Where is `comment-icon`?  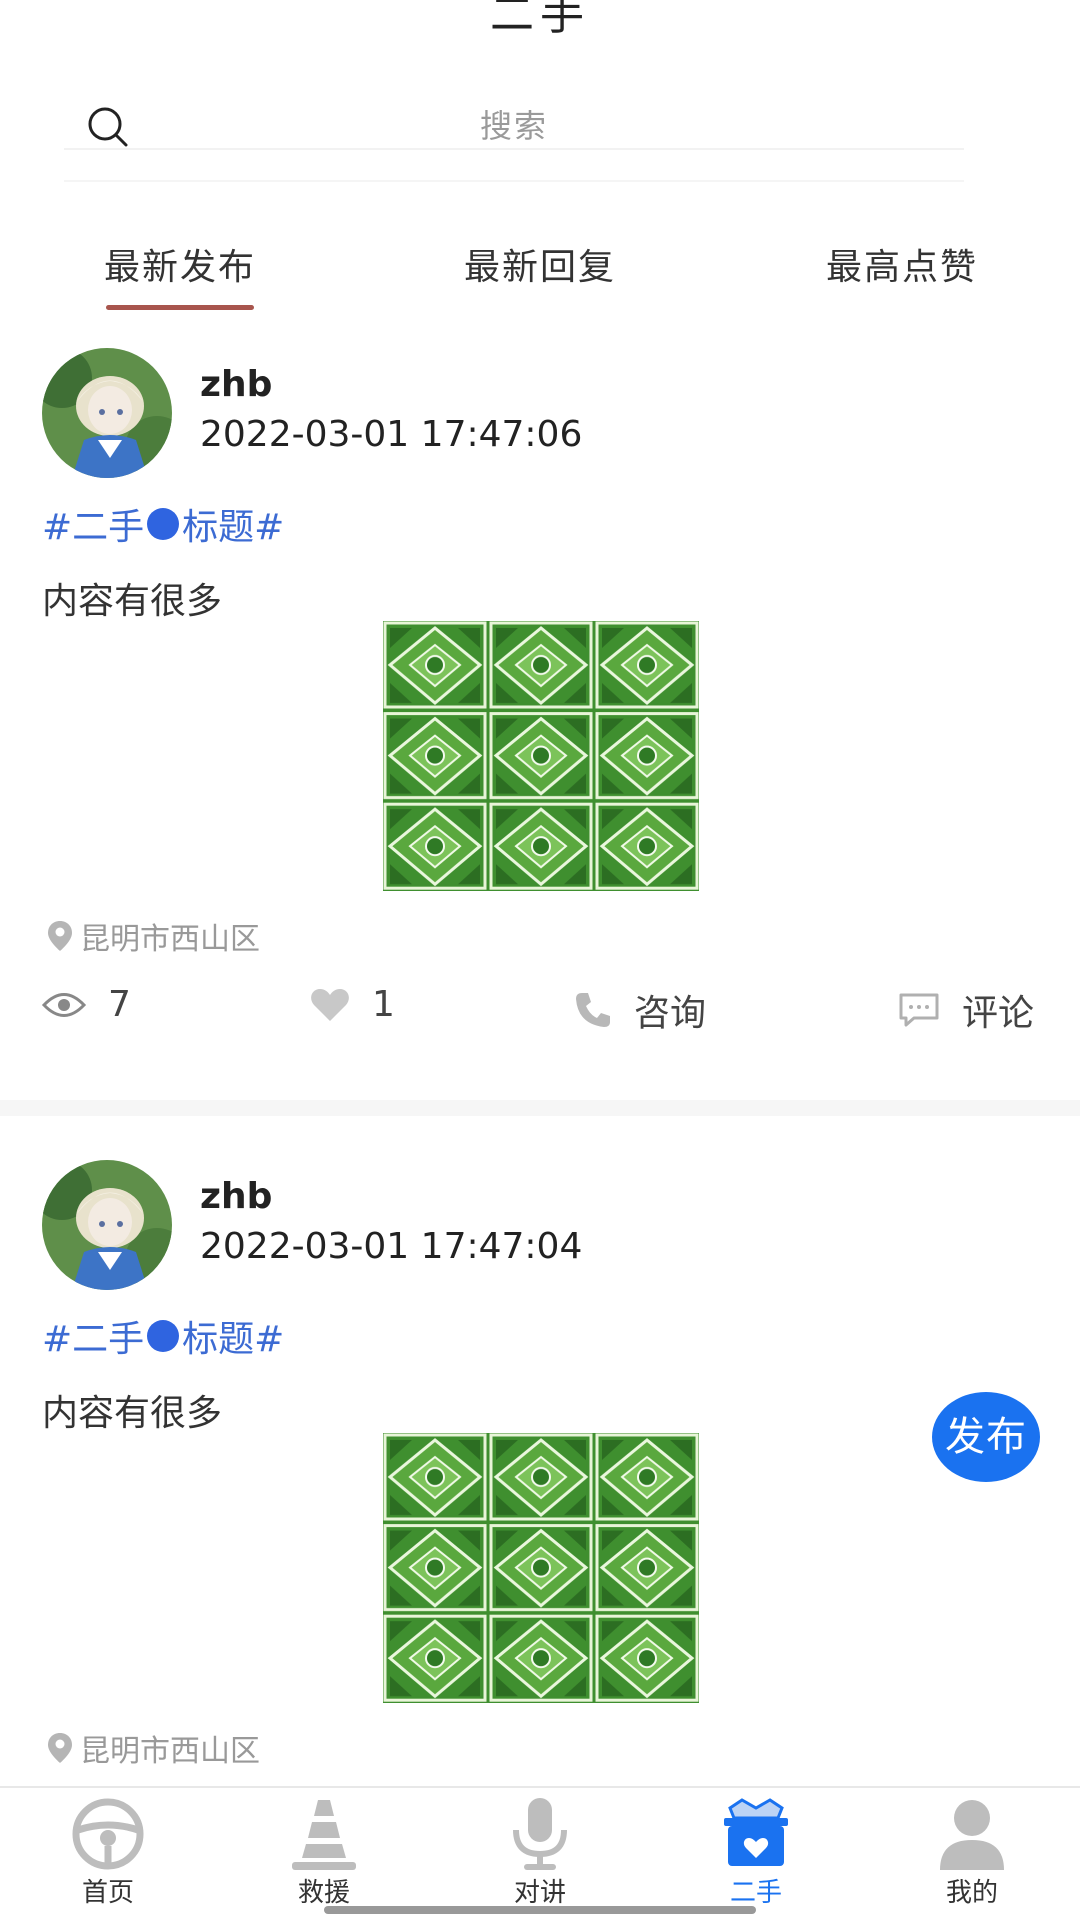 comment-icon is located at coordinates (919, 1010).